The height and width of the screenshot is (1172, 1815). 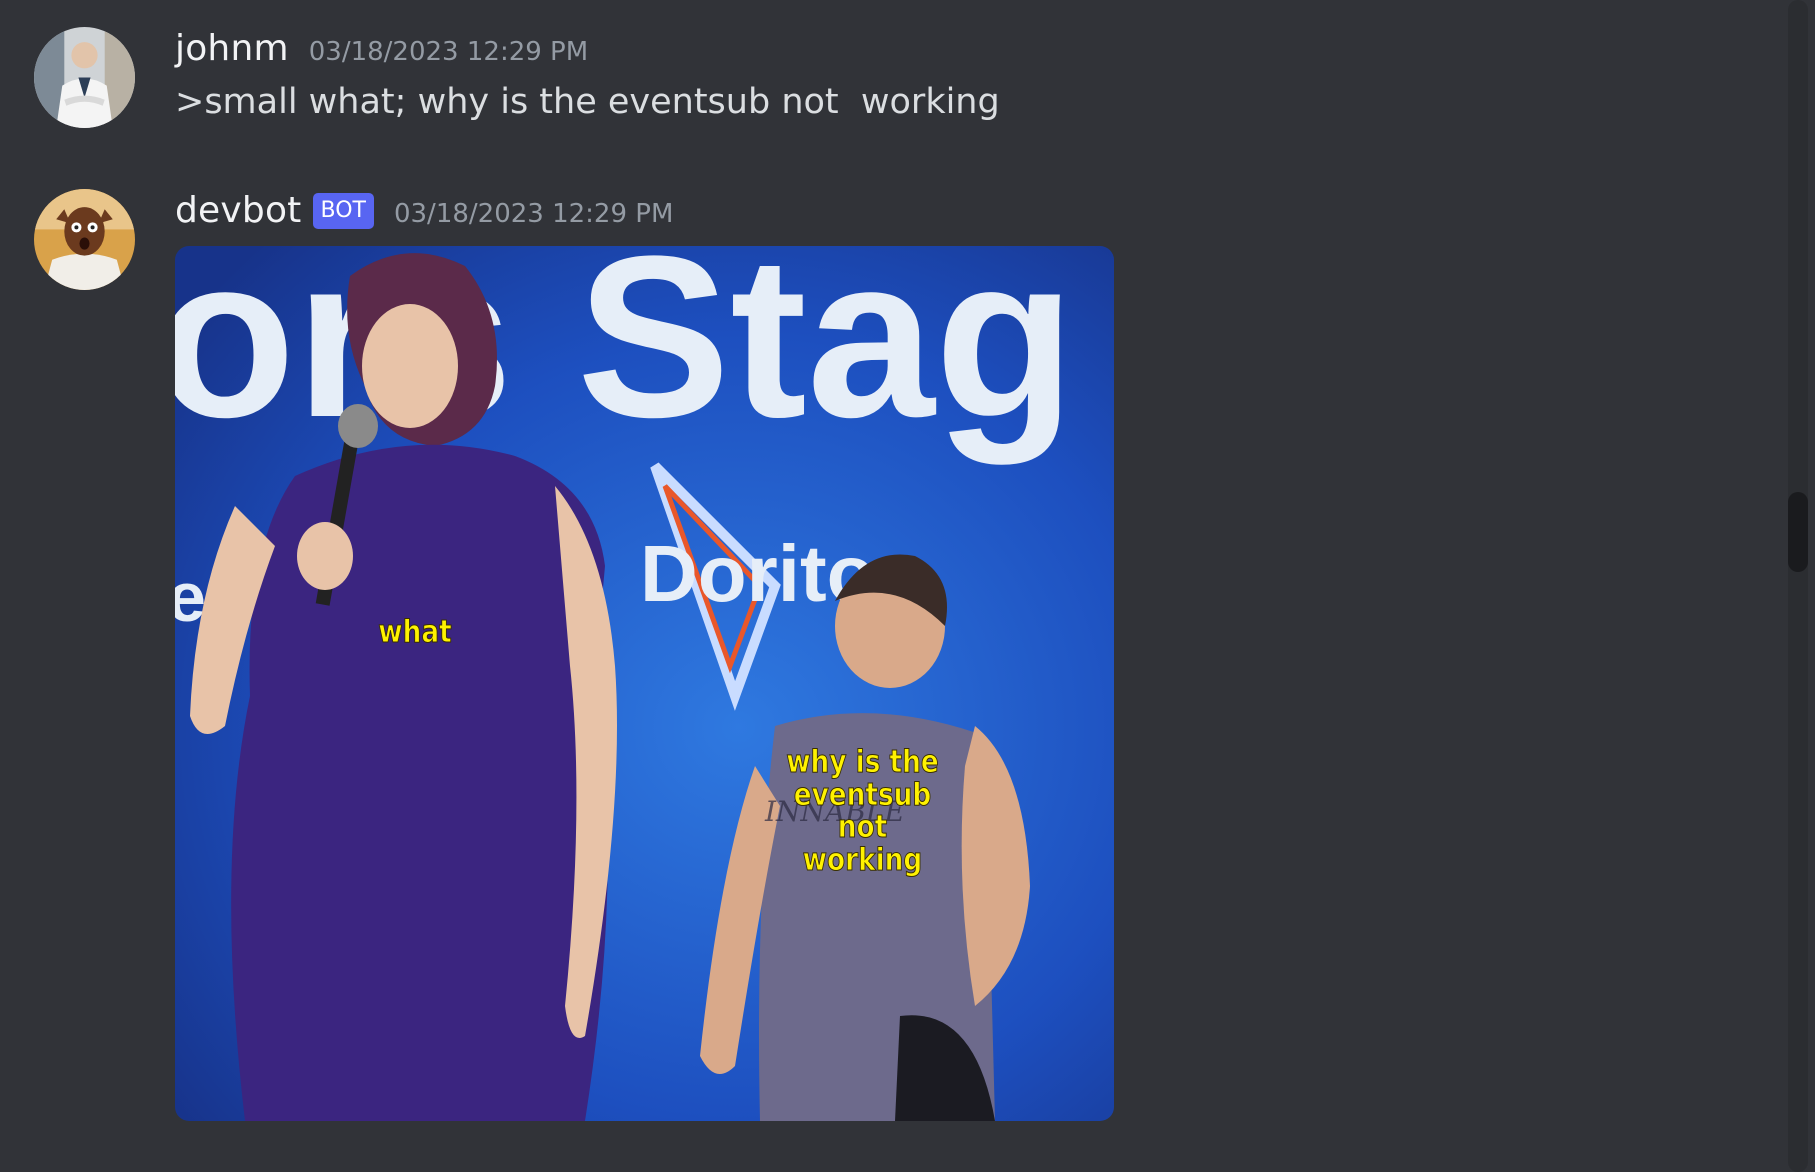 I want to click on user-avatar-icon, so click(x=84, y=77).